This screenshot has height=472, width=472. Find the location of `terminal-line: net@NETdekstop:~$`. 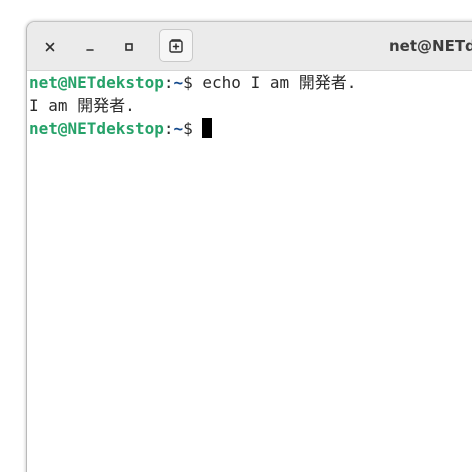

terminal-line: net@NETdekstop:~$ is located at coordinates (250, 128).